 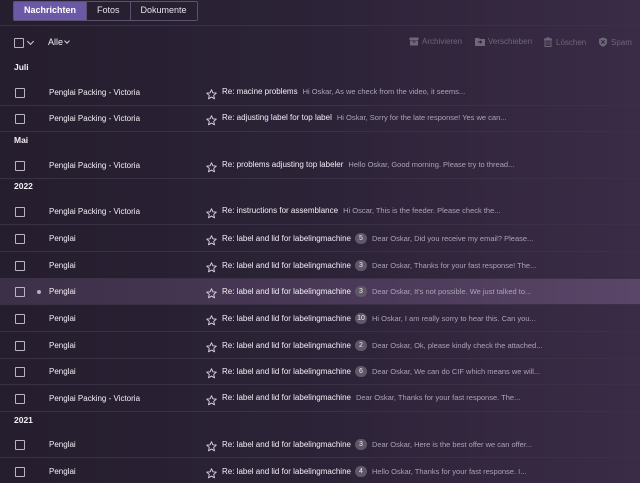 I want to click on tab-photos: Fotos, so click(x=109, y=11).